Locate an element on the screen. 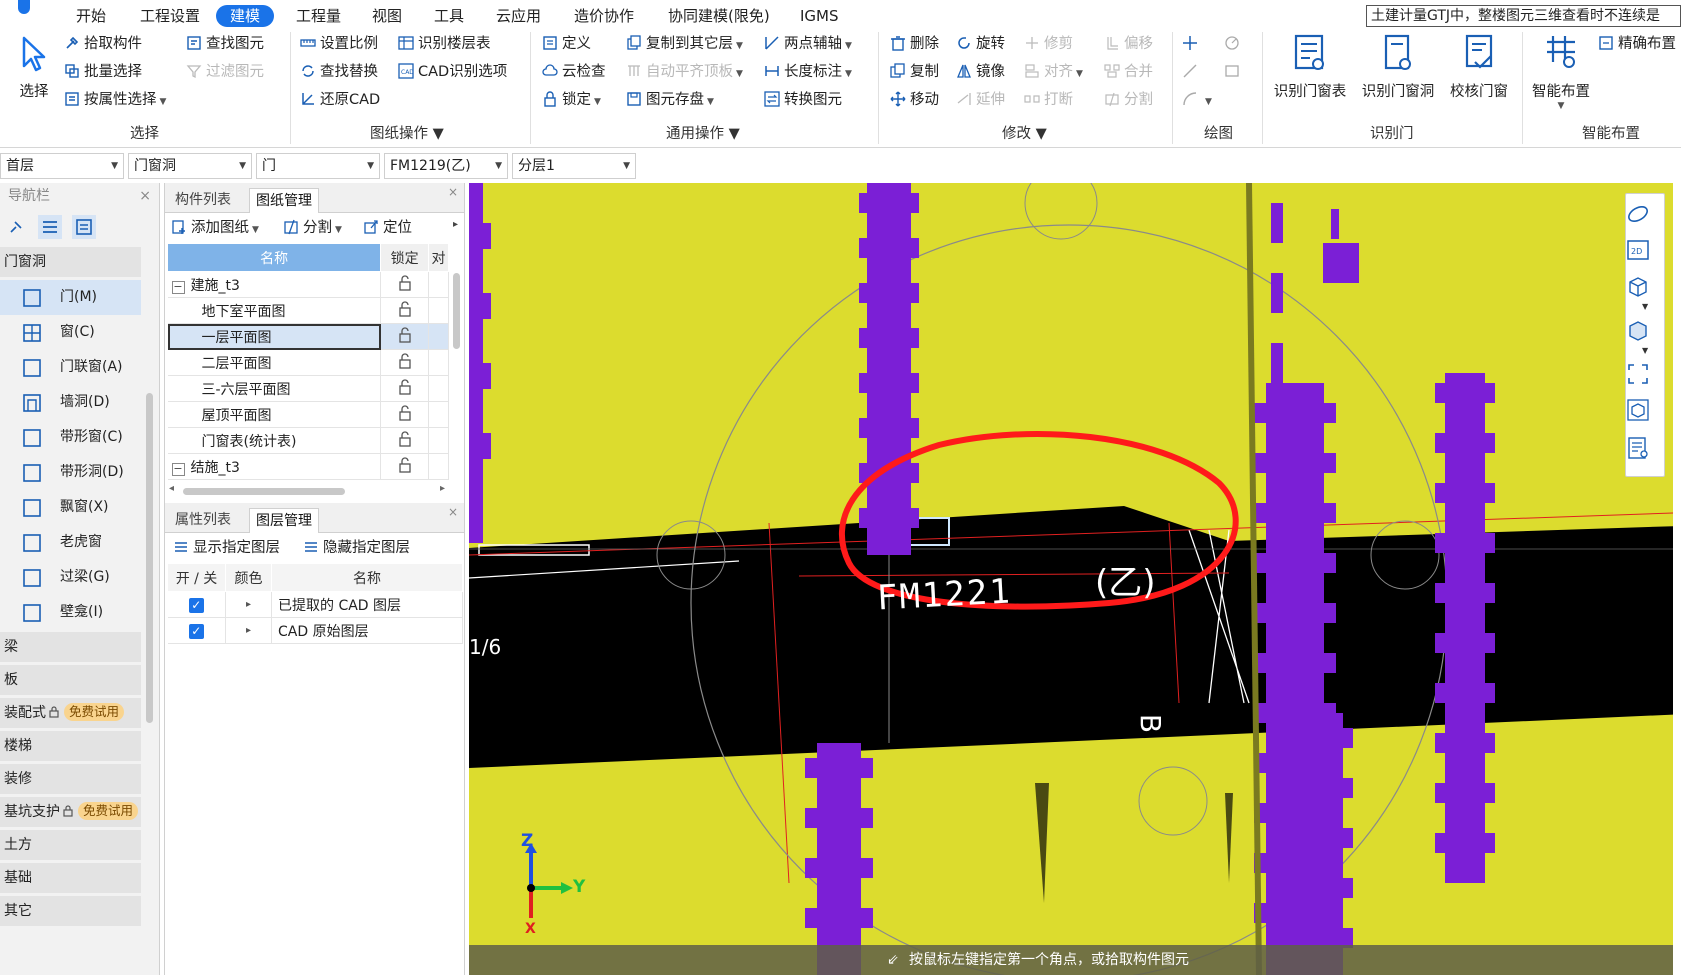 This screenshot has height=975, width=1681. locate-drawing-button: 定位 is located at coordinates (387, 228).